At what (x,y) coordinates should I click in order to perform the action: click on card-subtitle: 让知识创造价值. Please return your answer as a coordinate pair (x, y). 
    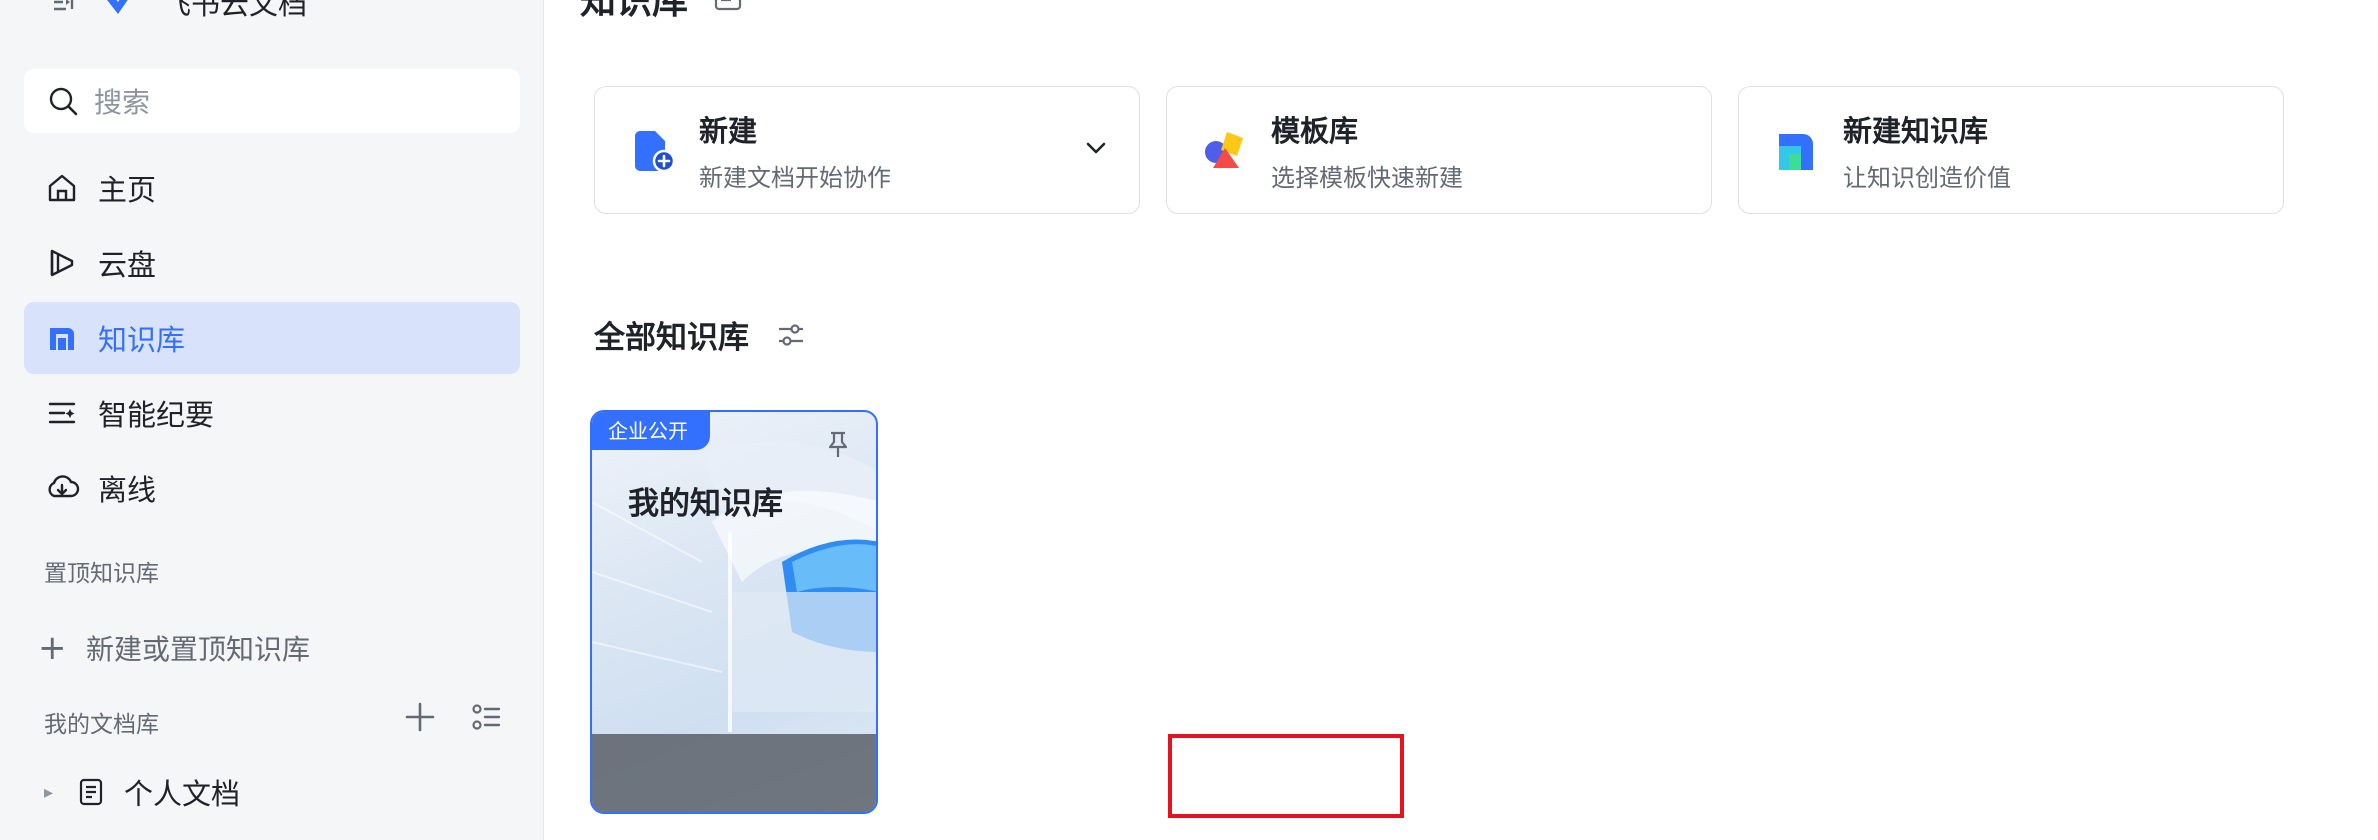
    Looking at the image, I should click on (1927, 177).